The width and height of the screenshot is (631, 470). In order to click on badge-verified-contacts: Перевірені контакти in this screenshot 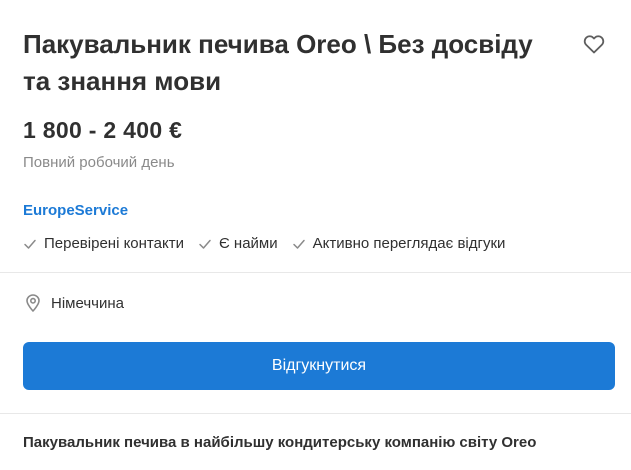, I will do `click(103, 243)`.